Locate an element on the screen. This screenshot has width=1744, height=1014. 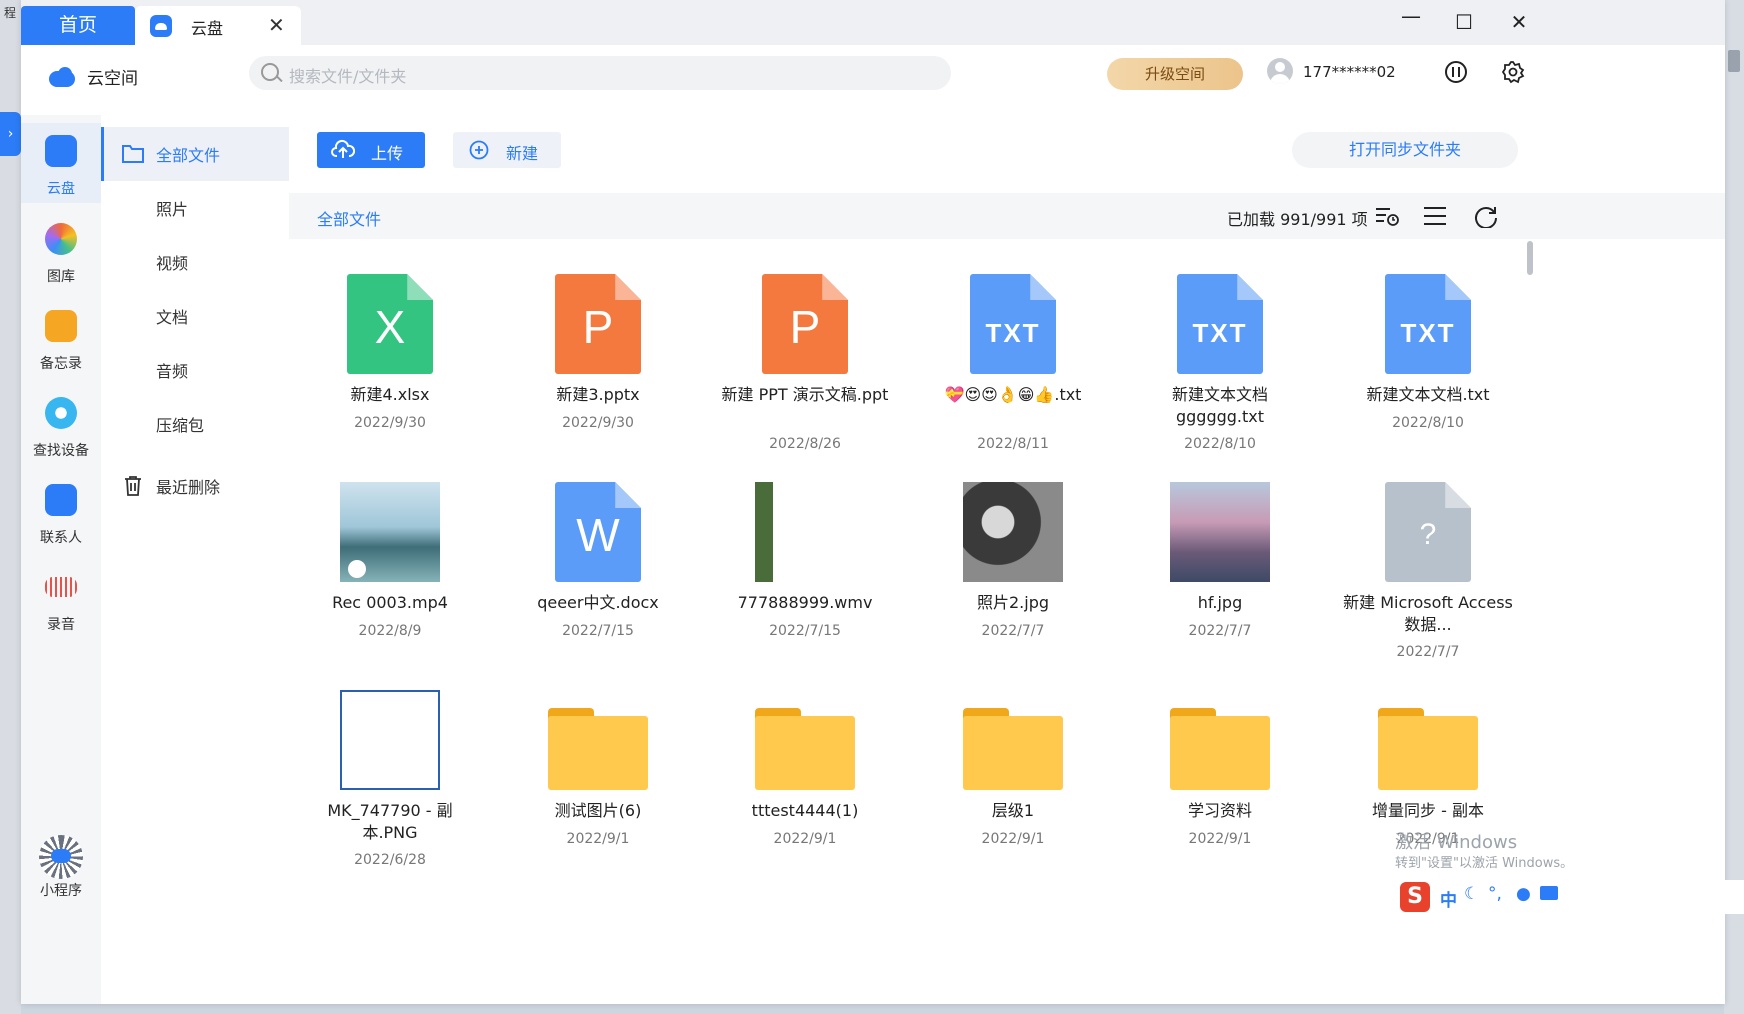
docx-file-icon: W is located at coordinates (598, 532).